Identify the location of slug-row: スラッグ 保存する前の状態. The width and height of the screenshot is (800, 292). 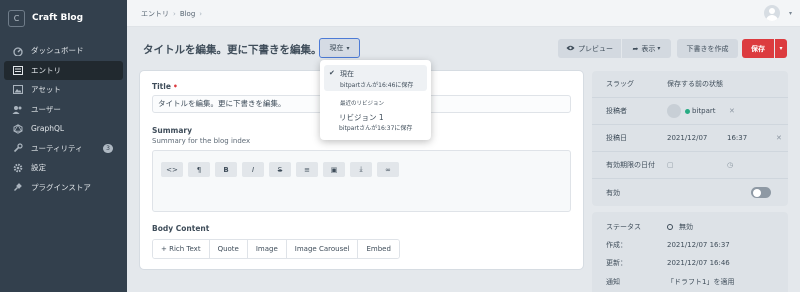
(690, 84).